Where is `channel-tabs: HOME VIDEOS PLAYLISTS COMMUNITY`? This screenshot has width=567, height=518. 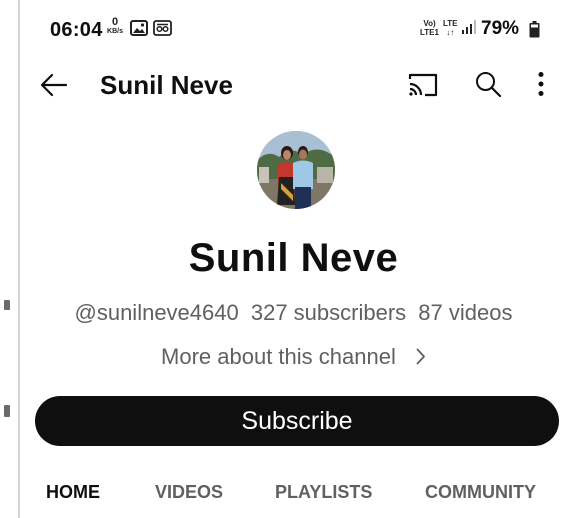
channel-tabs: HOME VIDEOS PLAYLISTS COMMUNITY is located at coordinates (293, 494).